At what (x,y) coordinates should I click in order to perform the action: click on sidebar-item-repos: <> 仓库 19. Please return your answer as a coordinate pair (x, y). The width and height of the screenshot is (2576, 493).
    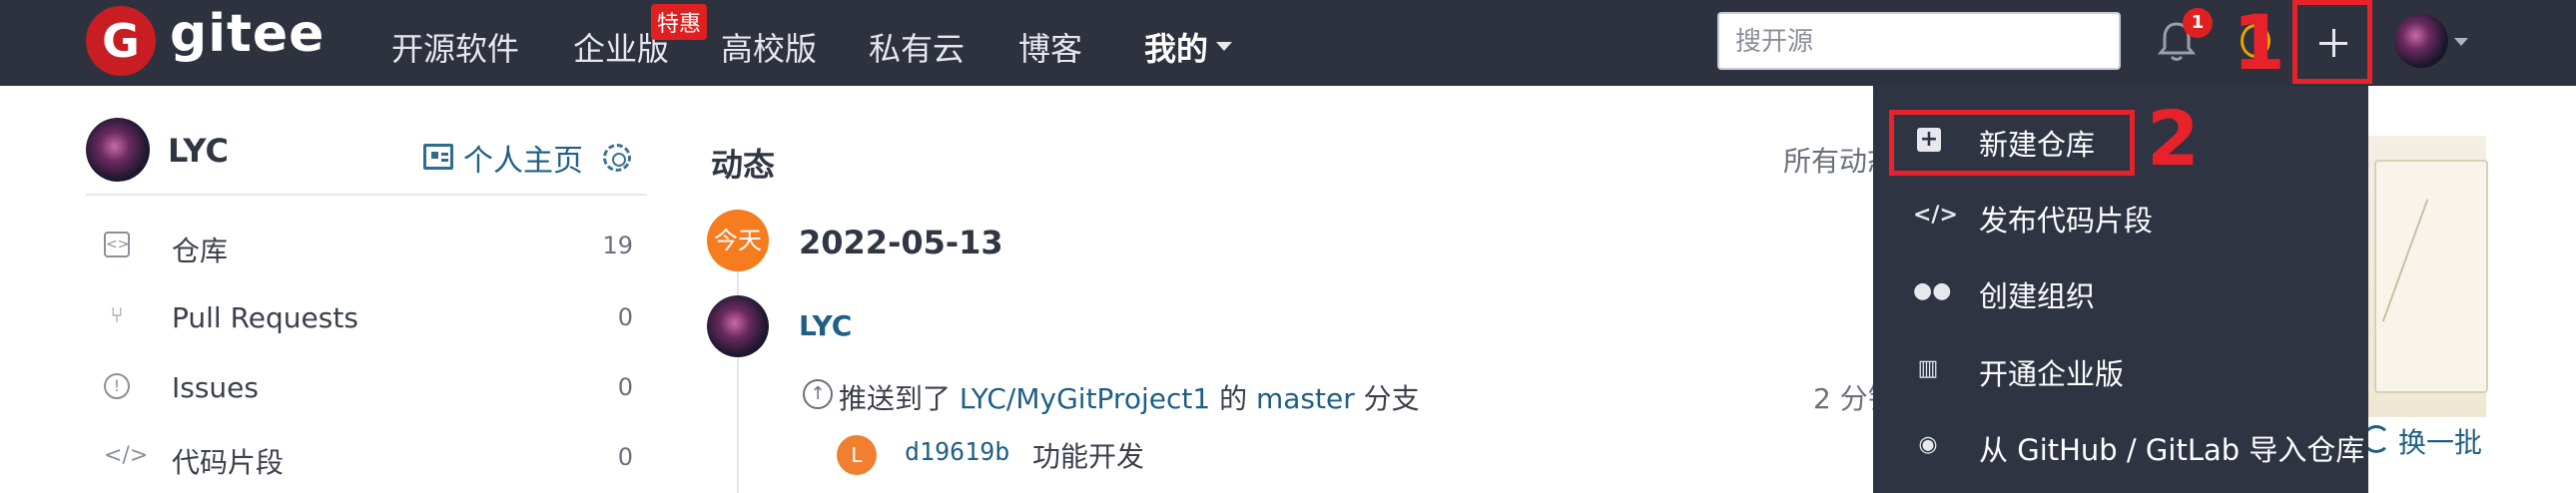
    Looking at the image, I should click on (366, 247).